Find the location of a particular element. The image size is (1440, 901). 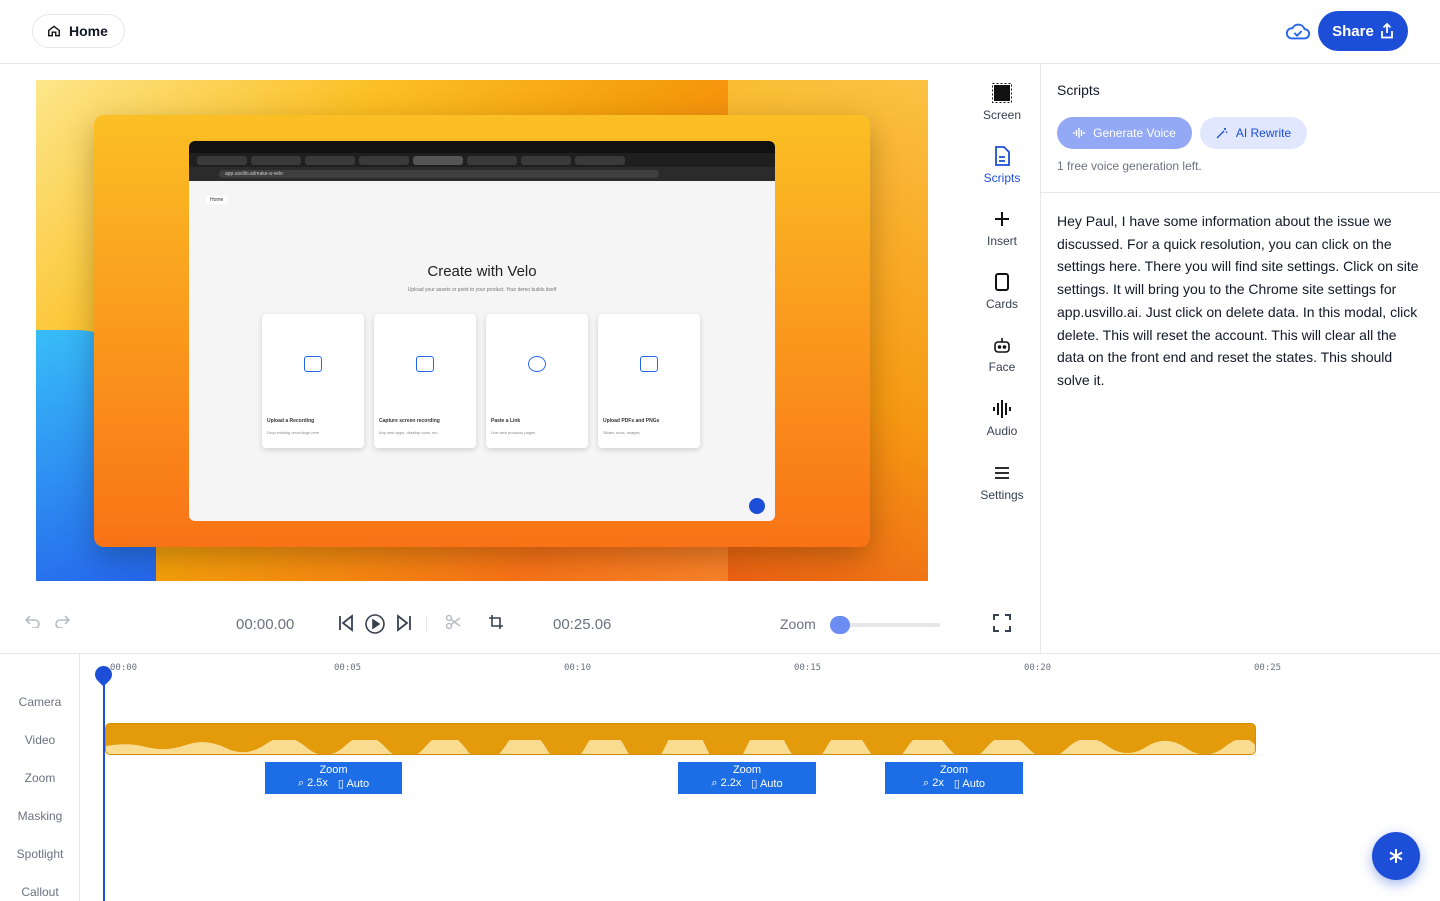

tool-cards: Cards is located at coordinates (1002, 291).